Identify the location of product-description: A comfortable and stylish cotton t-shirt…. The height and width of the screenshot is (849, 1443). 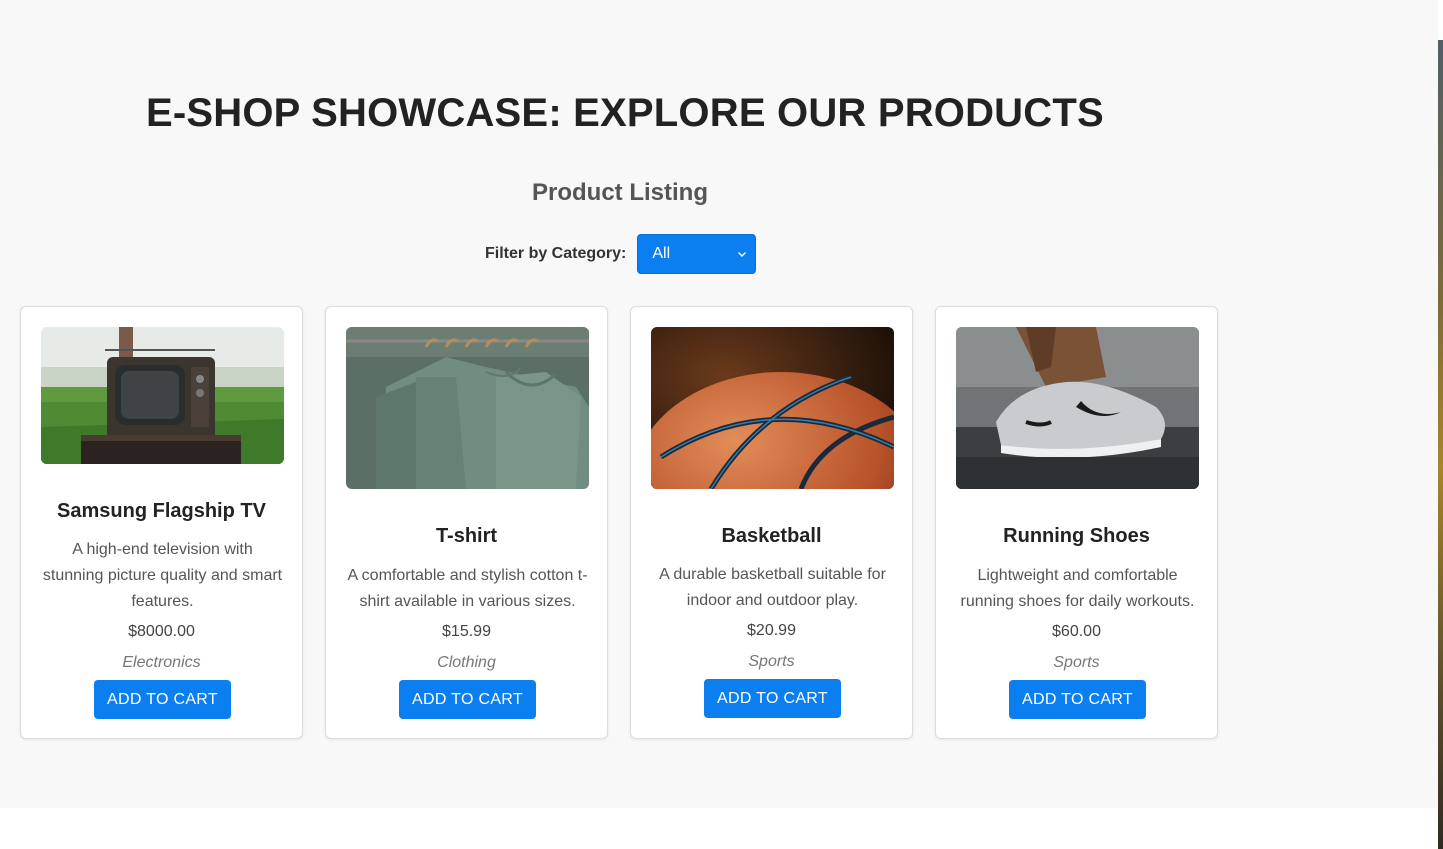
(467, 588).